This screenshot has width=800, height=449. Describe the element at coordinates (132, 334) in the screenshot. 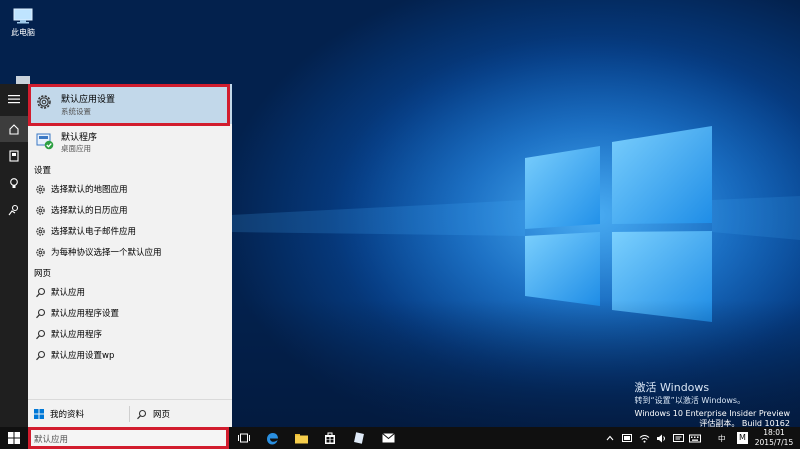

I see `web-item-2: 默认应用程序` at that location.